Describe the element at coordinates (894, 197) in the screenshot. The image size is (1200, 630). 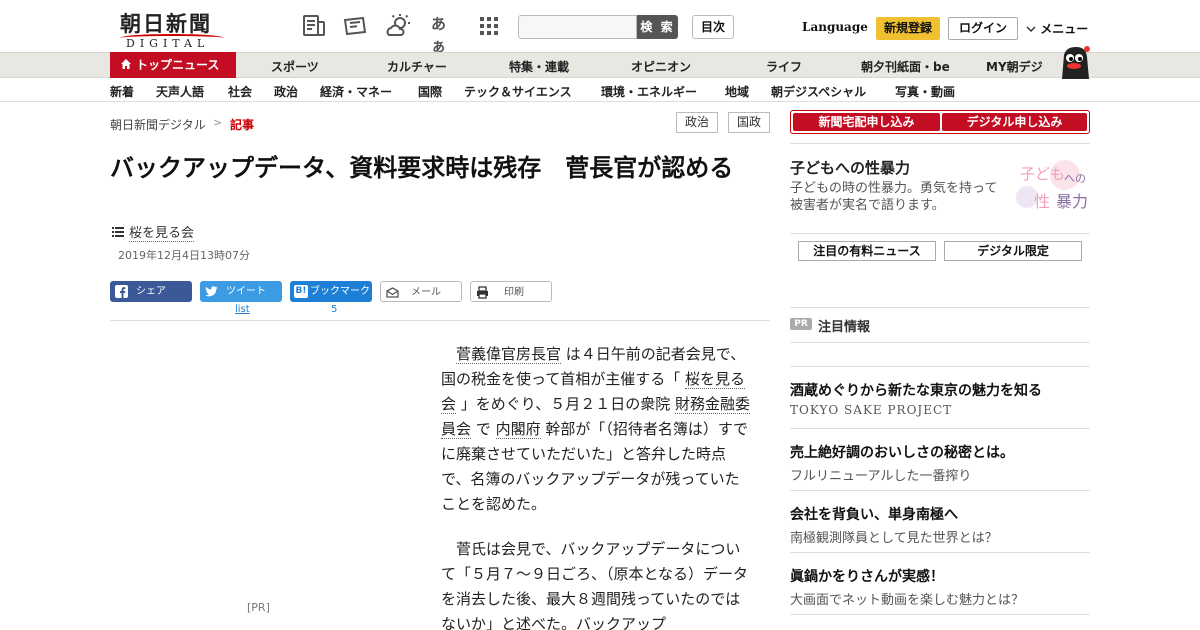
I see `feature-description: 子どもの時の性暴力。勇気を持って被害者が実名で語ります。` at that location.